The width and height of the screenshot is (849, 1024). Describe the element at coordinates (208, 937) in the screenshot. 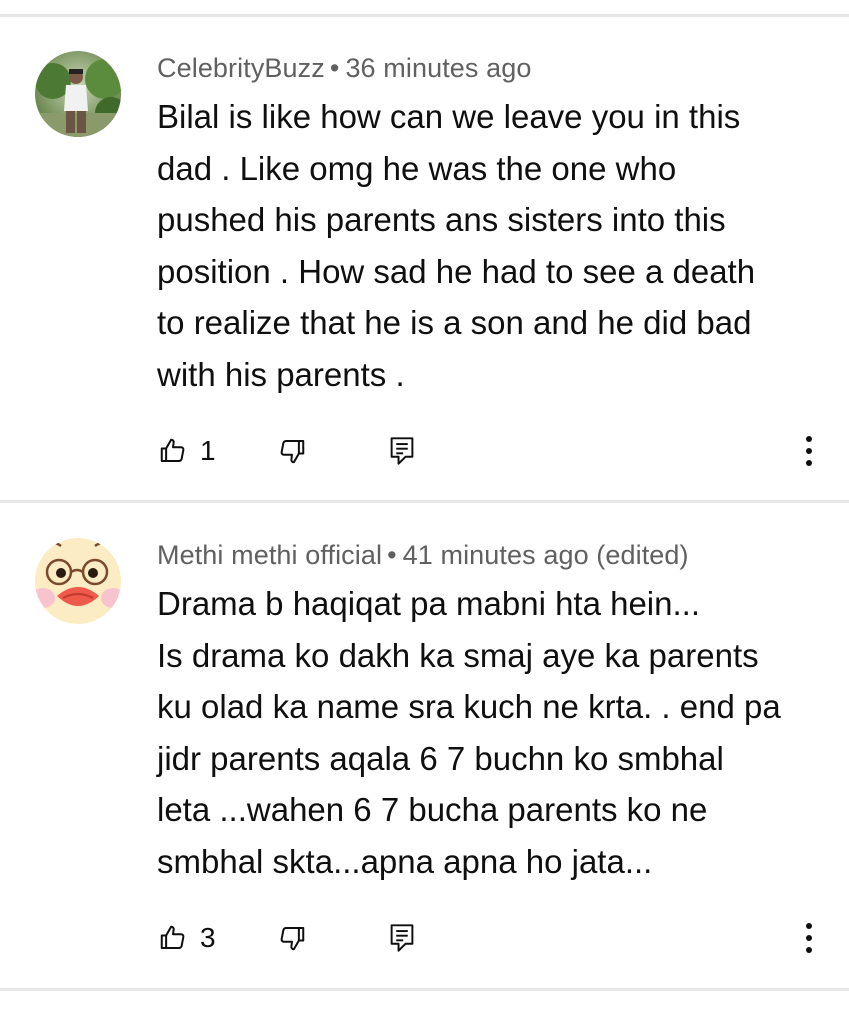

I see `like-count: 3` at that location.